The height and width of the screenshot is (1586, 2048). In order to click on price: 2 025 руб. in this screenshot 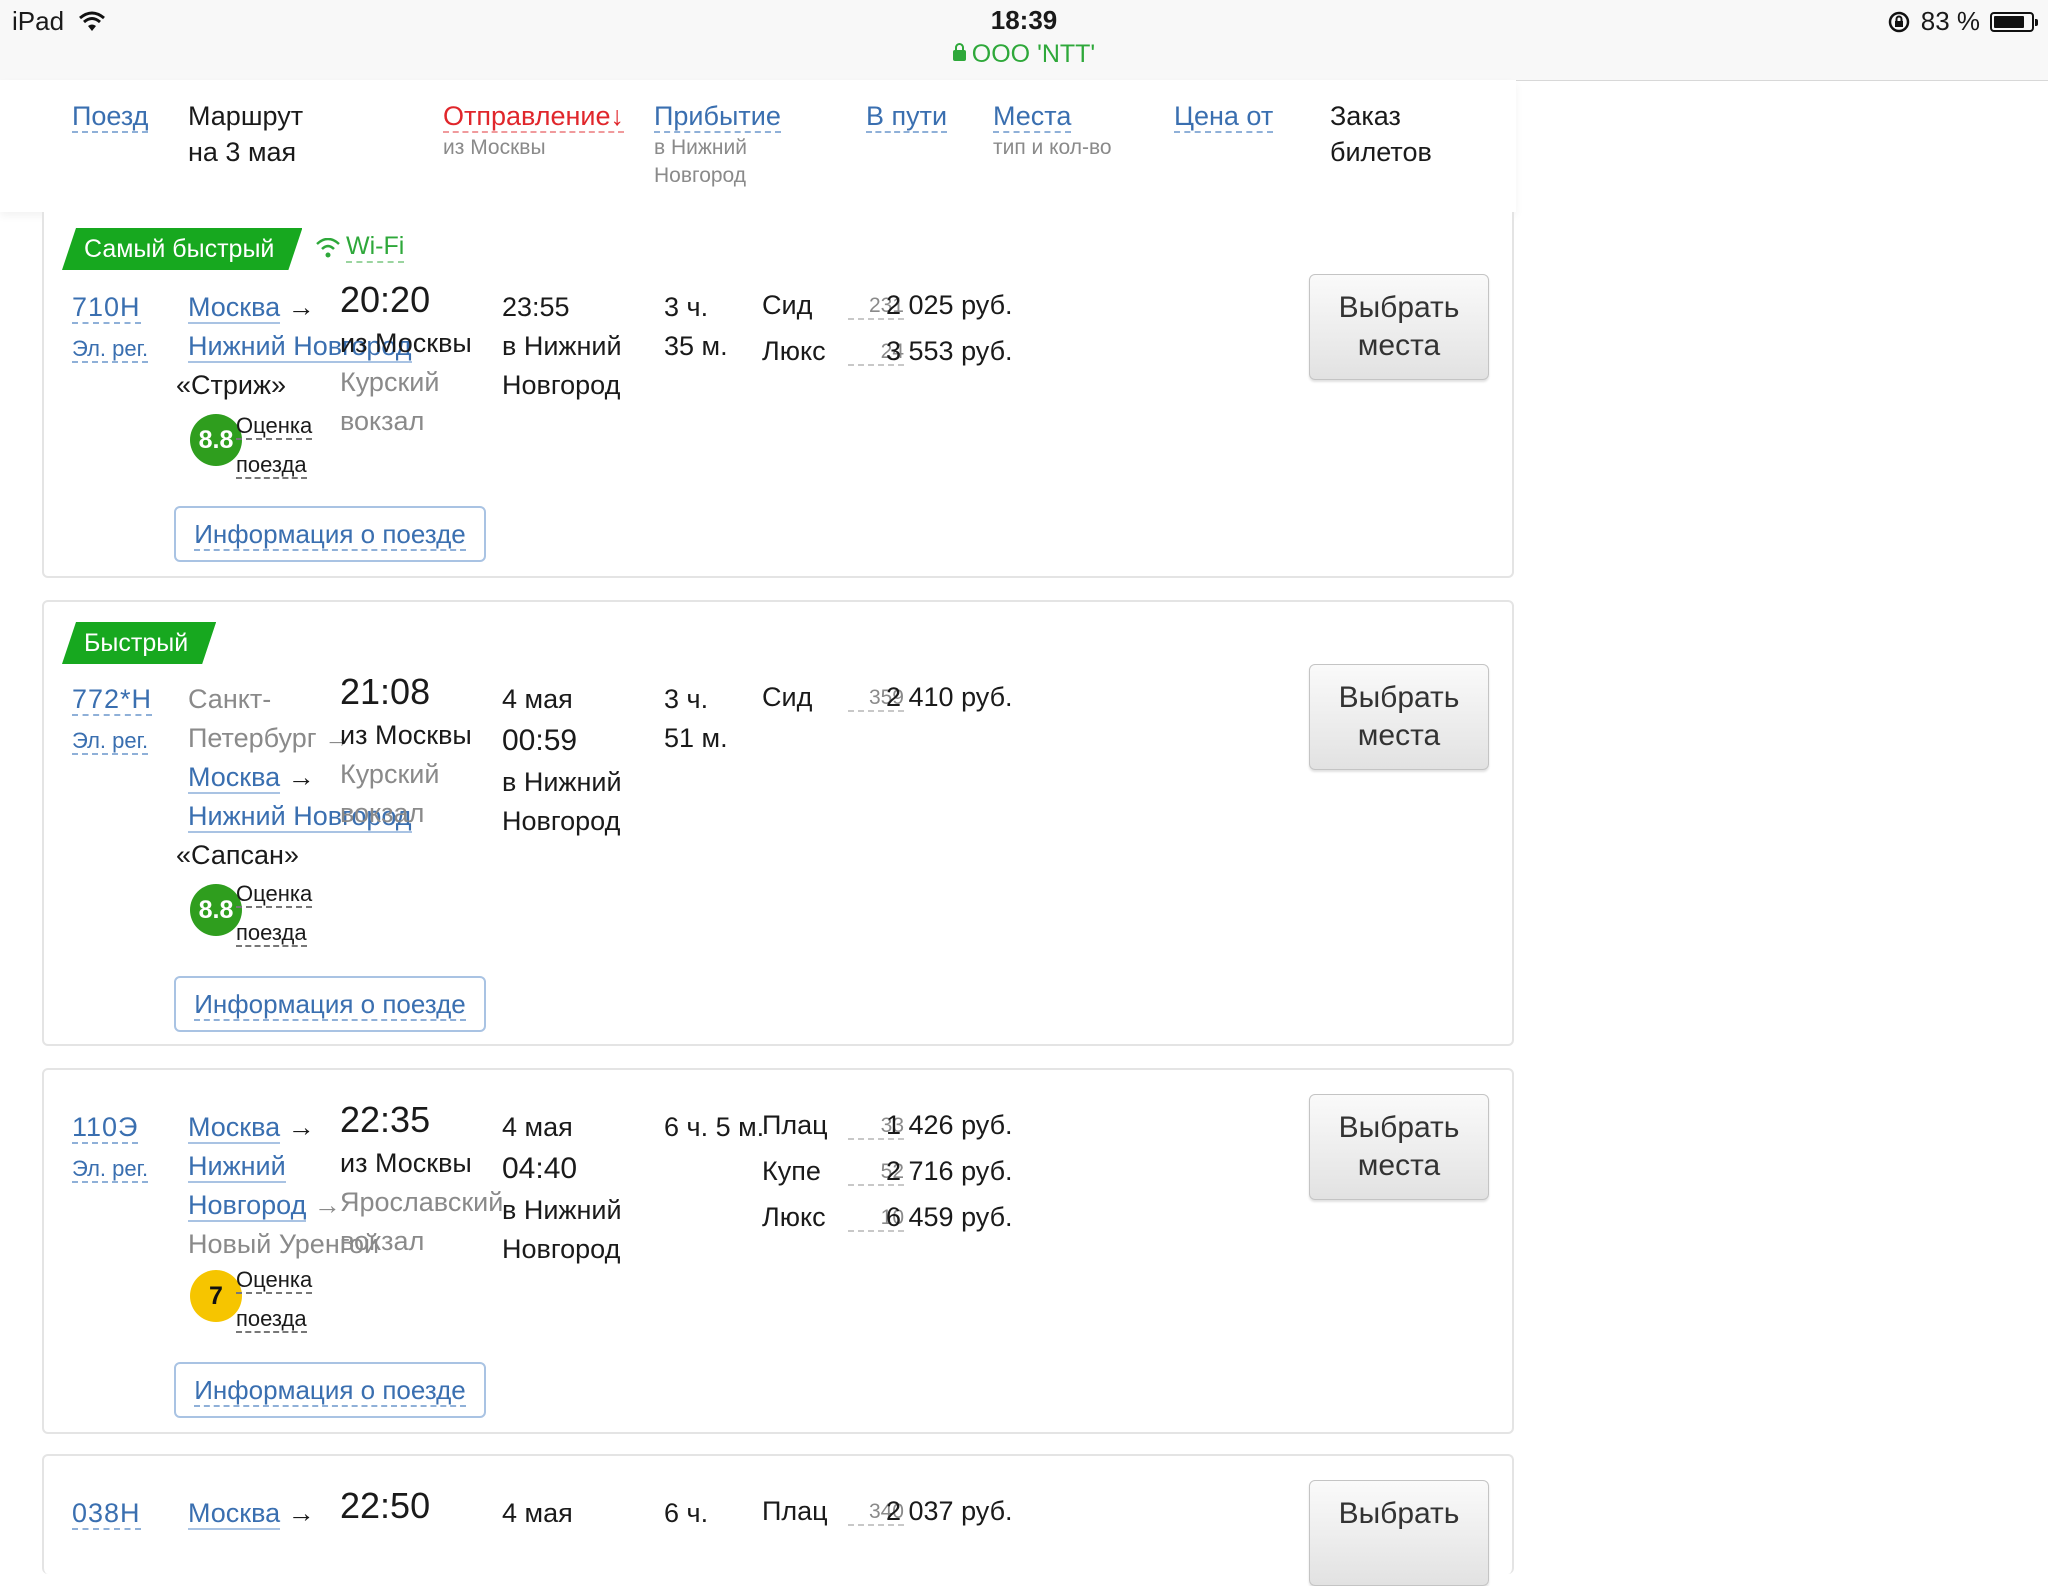, I will do `click(949, 305)`.